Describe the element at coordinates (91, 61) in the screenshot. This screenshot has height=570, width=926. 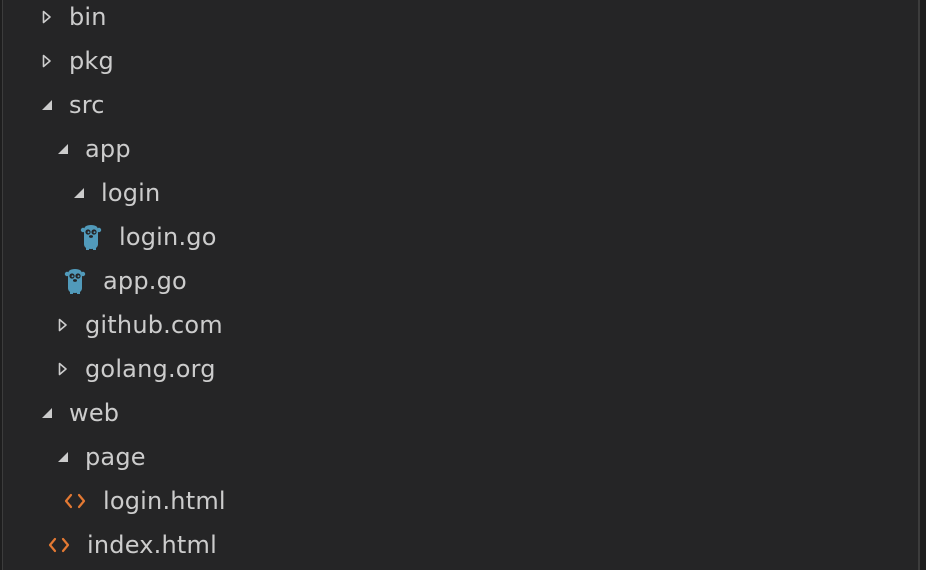
I see `tree-item-label: pkg` at that location.